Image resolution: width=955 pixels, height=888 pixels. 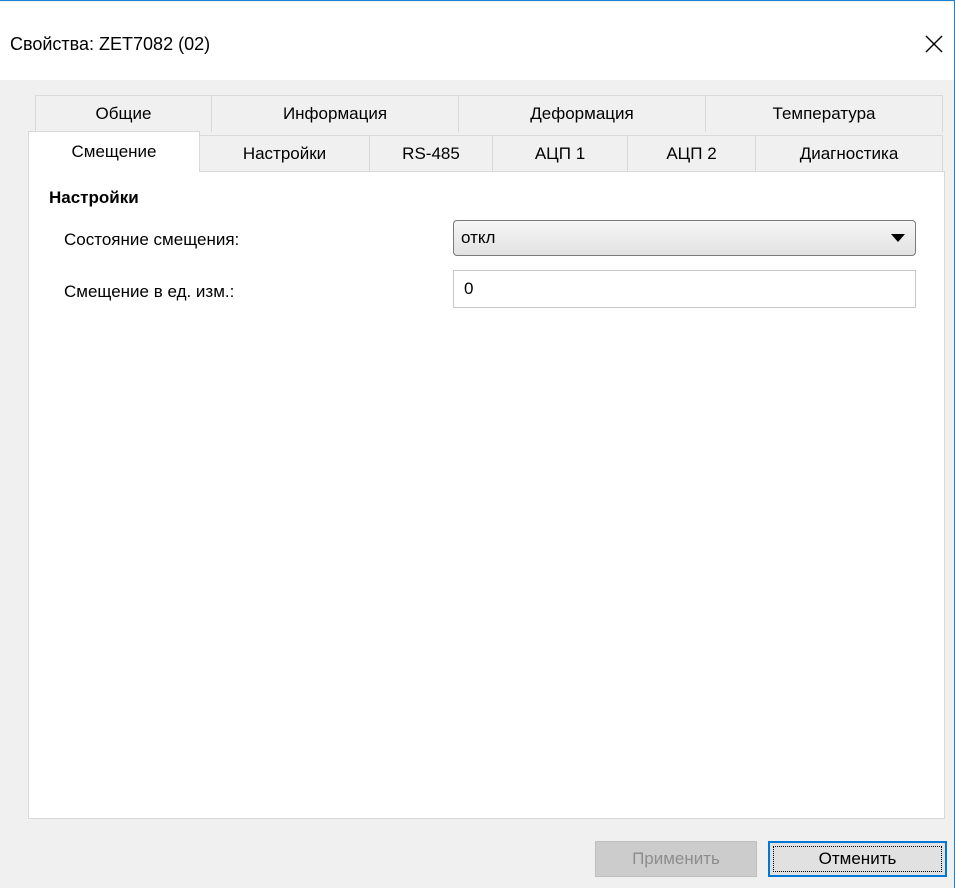 What do you see at coordinates (684, 289) in the screenshot?
I see `offset-units-input` at bounding box center [684, 289].